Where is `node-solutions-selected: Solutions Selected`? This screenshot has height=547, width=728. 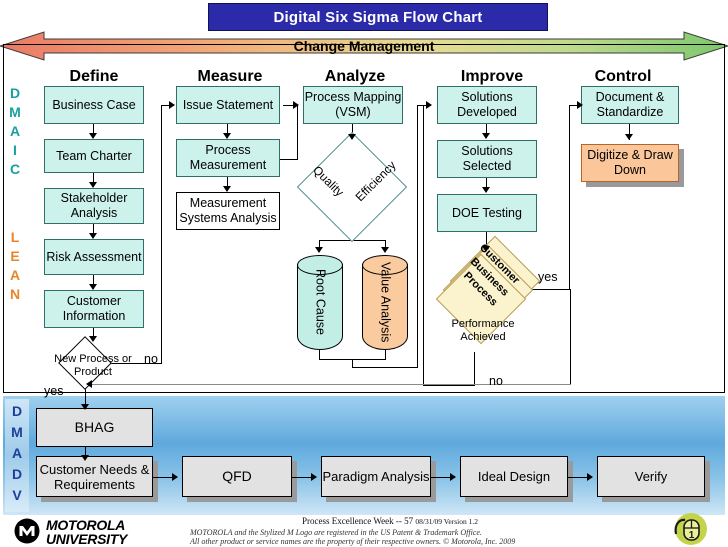 node-solutions-selected: Solutions Selected is located at coordinates (487, 159).